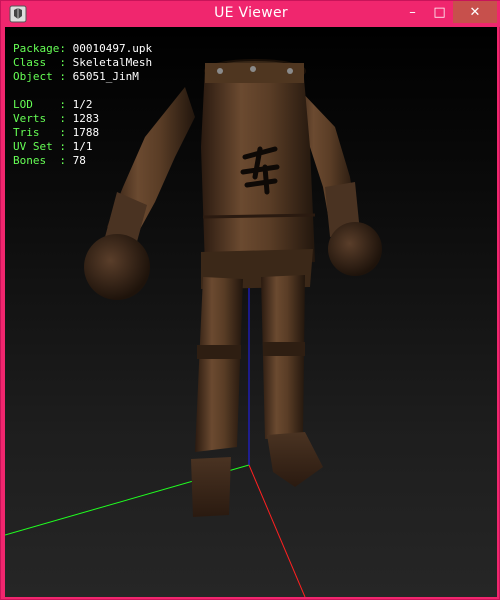 The image size is (500, 600). What do you see at coordinates (117, 267) in the screenshot?
I see `left-hand` at bounding box center [117, 267].